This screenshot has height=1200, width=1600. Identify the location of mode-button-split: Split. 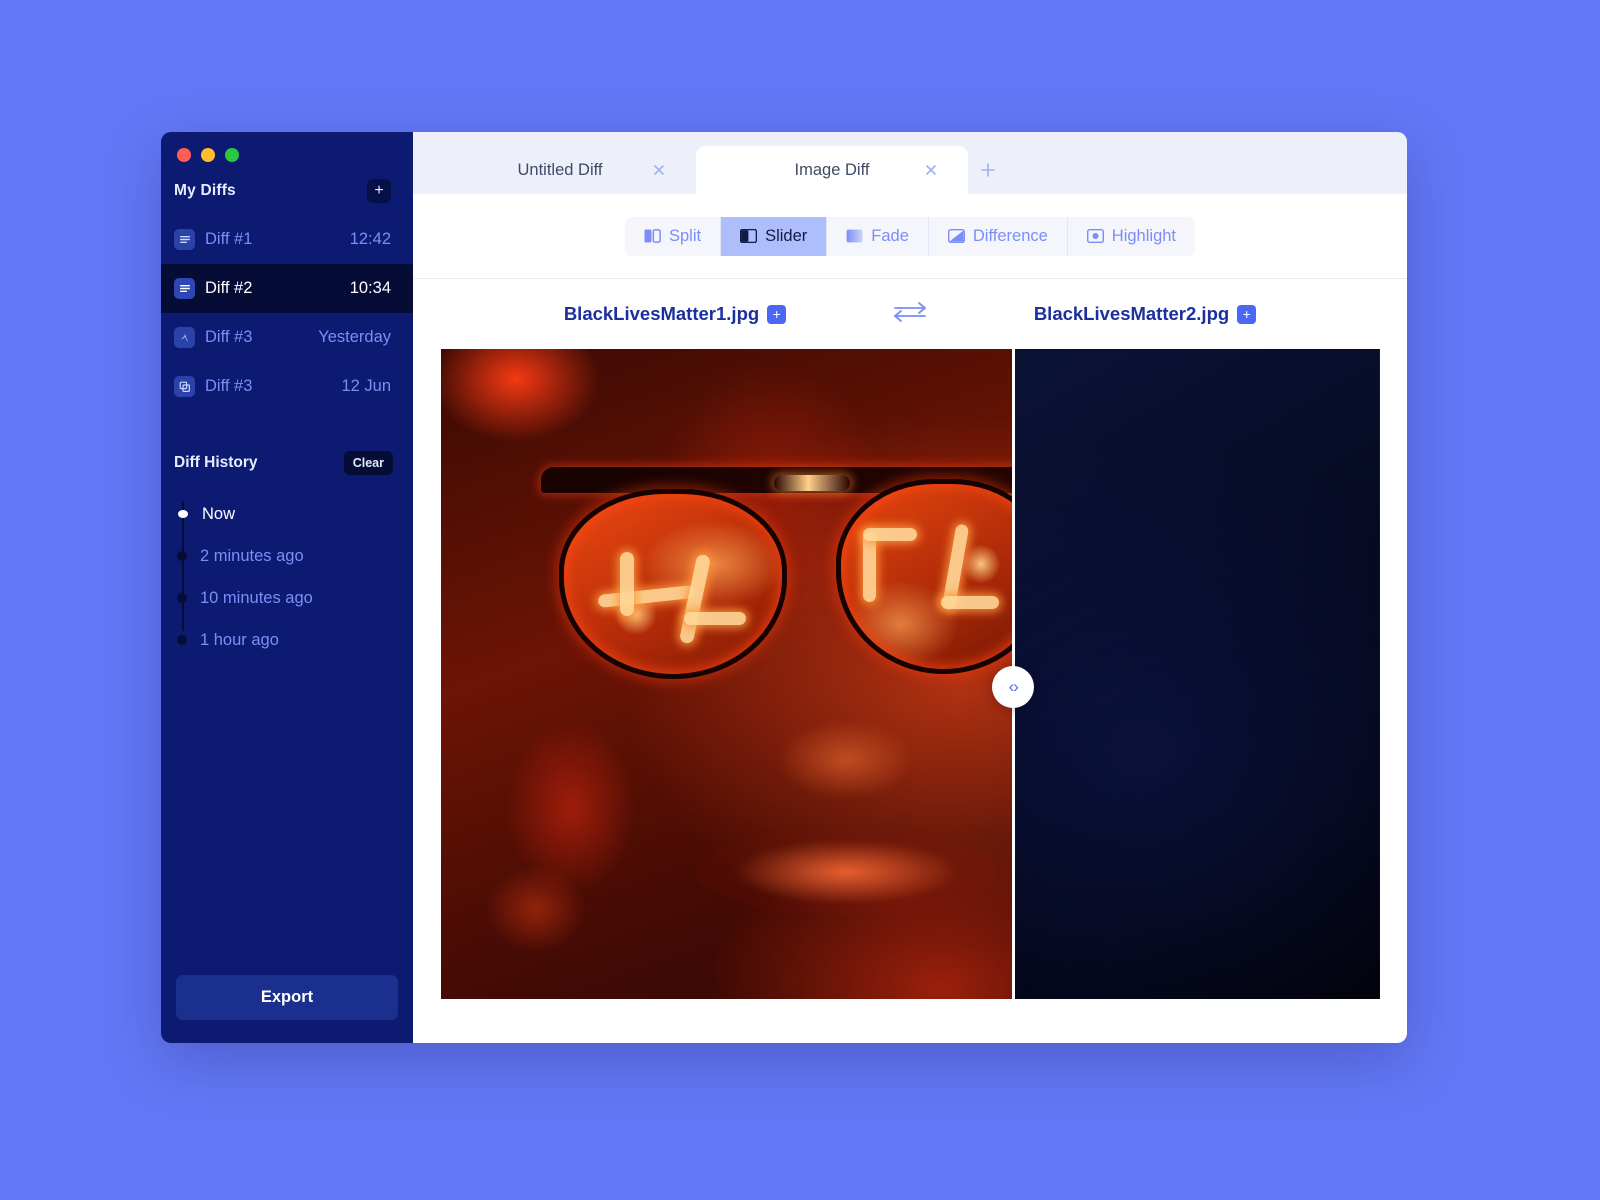
(673, 236).